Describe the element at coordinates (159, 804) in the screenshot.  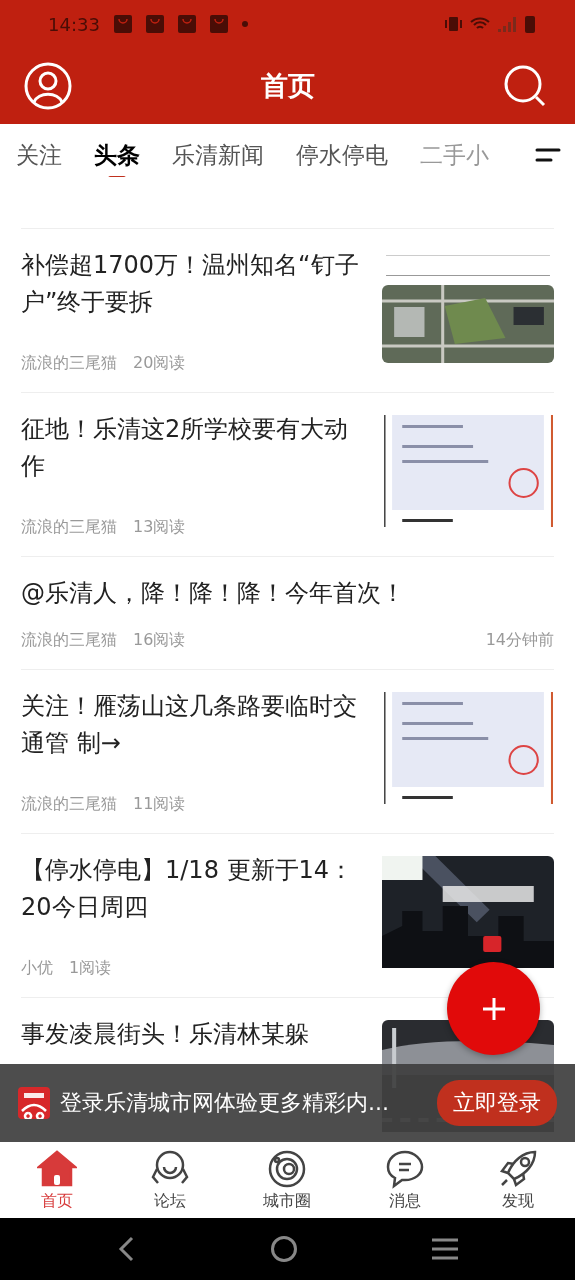
I see `read-count: 11阅读` at that location.